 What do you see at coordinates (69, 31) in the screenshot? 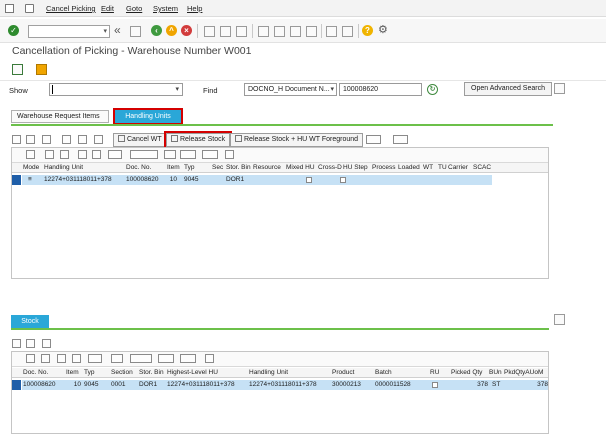
I see `command-field: ▾` at bounding box center [69, 31].